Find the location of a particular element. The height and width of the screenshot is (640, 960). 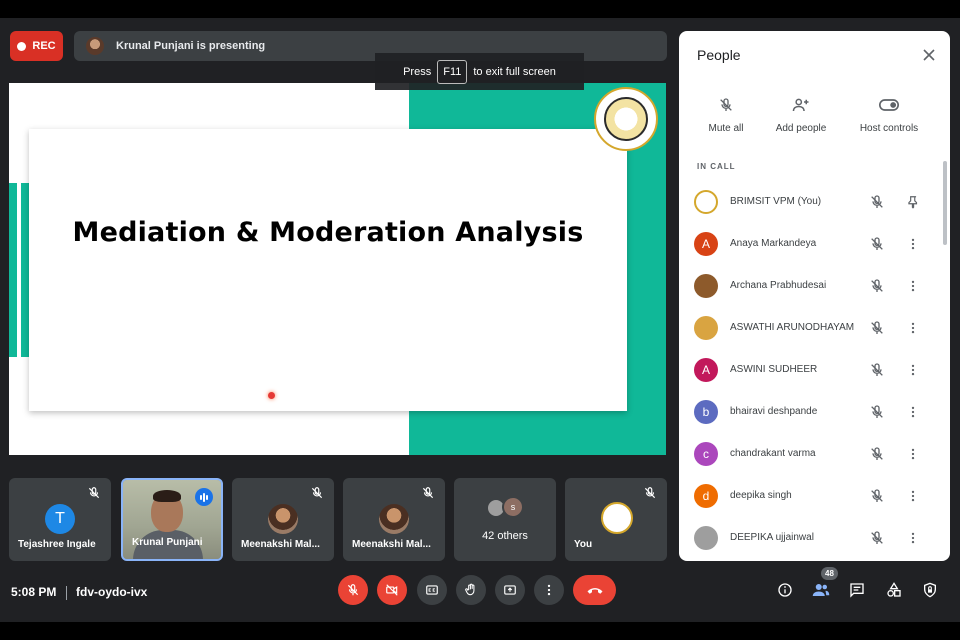

slide-title: Mediation & Moderation Analysis is located at coordinates (328, 232).